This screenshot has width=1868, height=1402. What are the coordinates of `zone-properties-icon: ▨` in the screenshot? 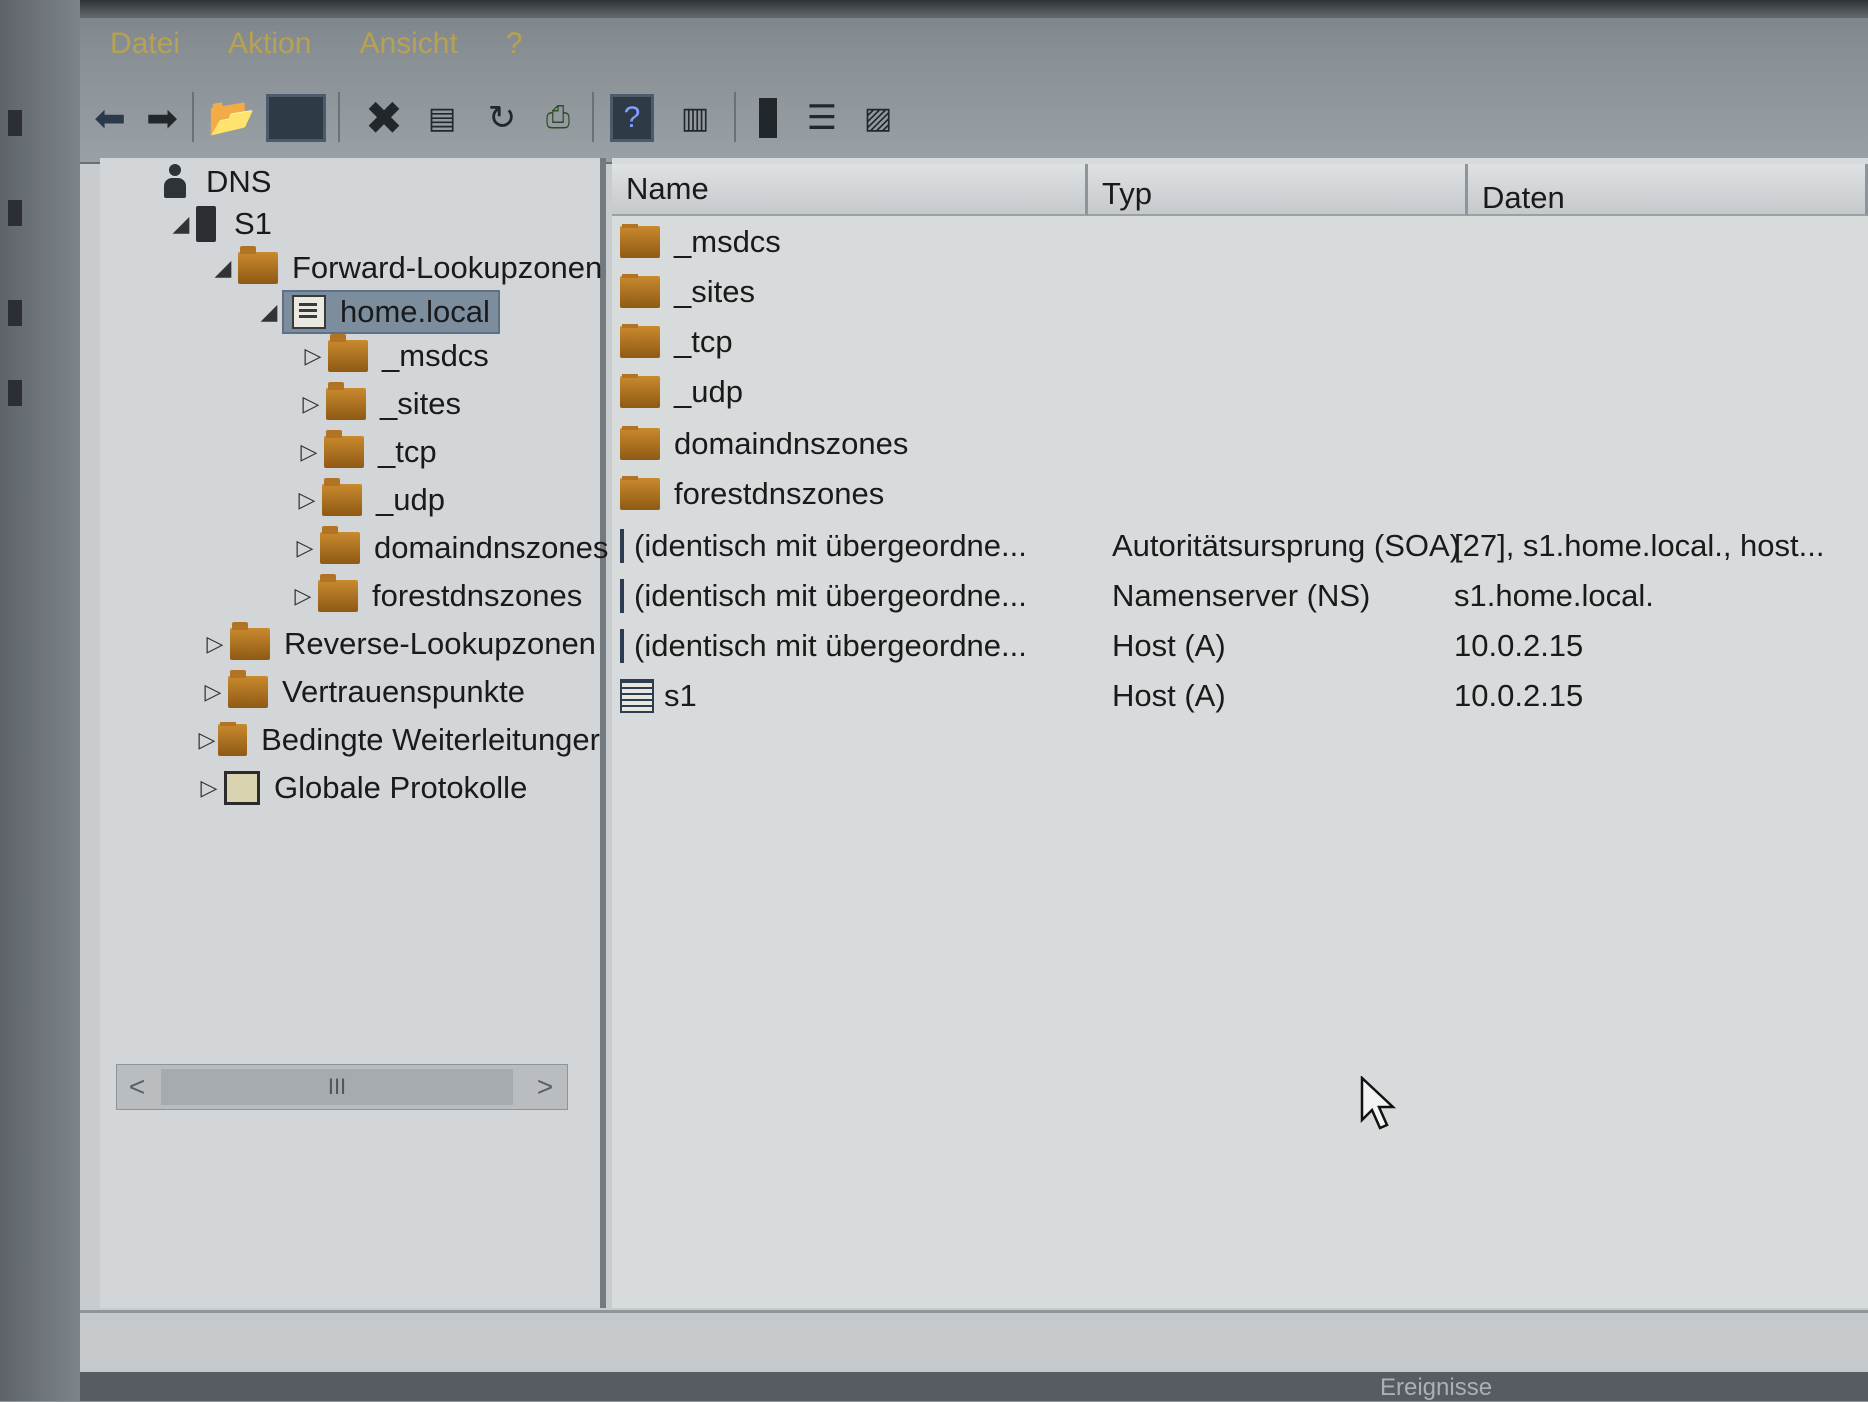 It's located at (878, 118).